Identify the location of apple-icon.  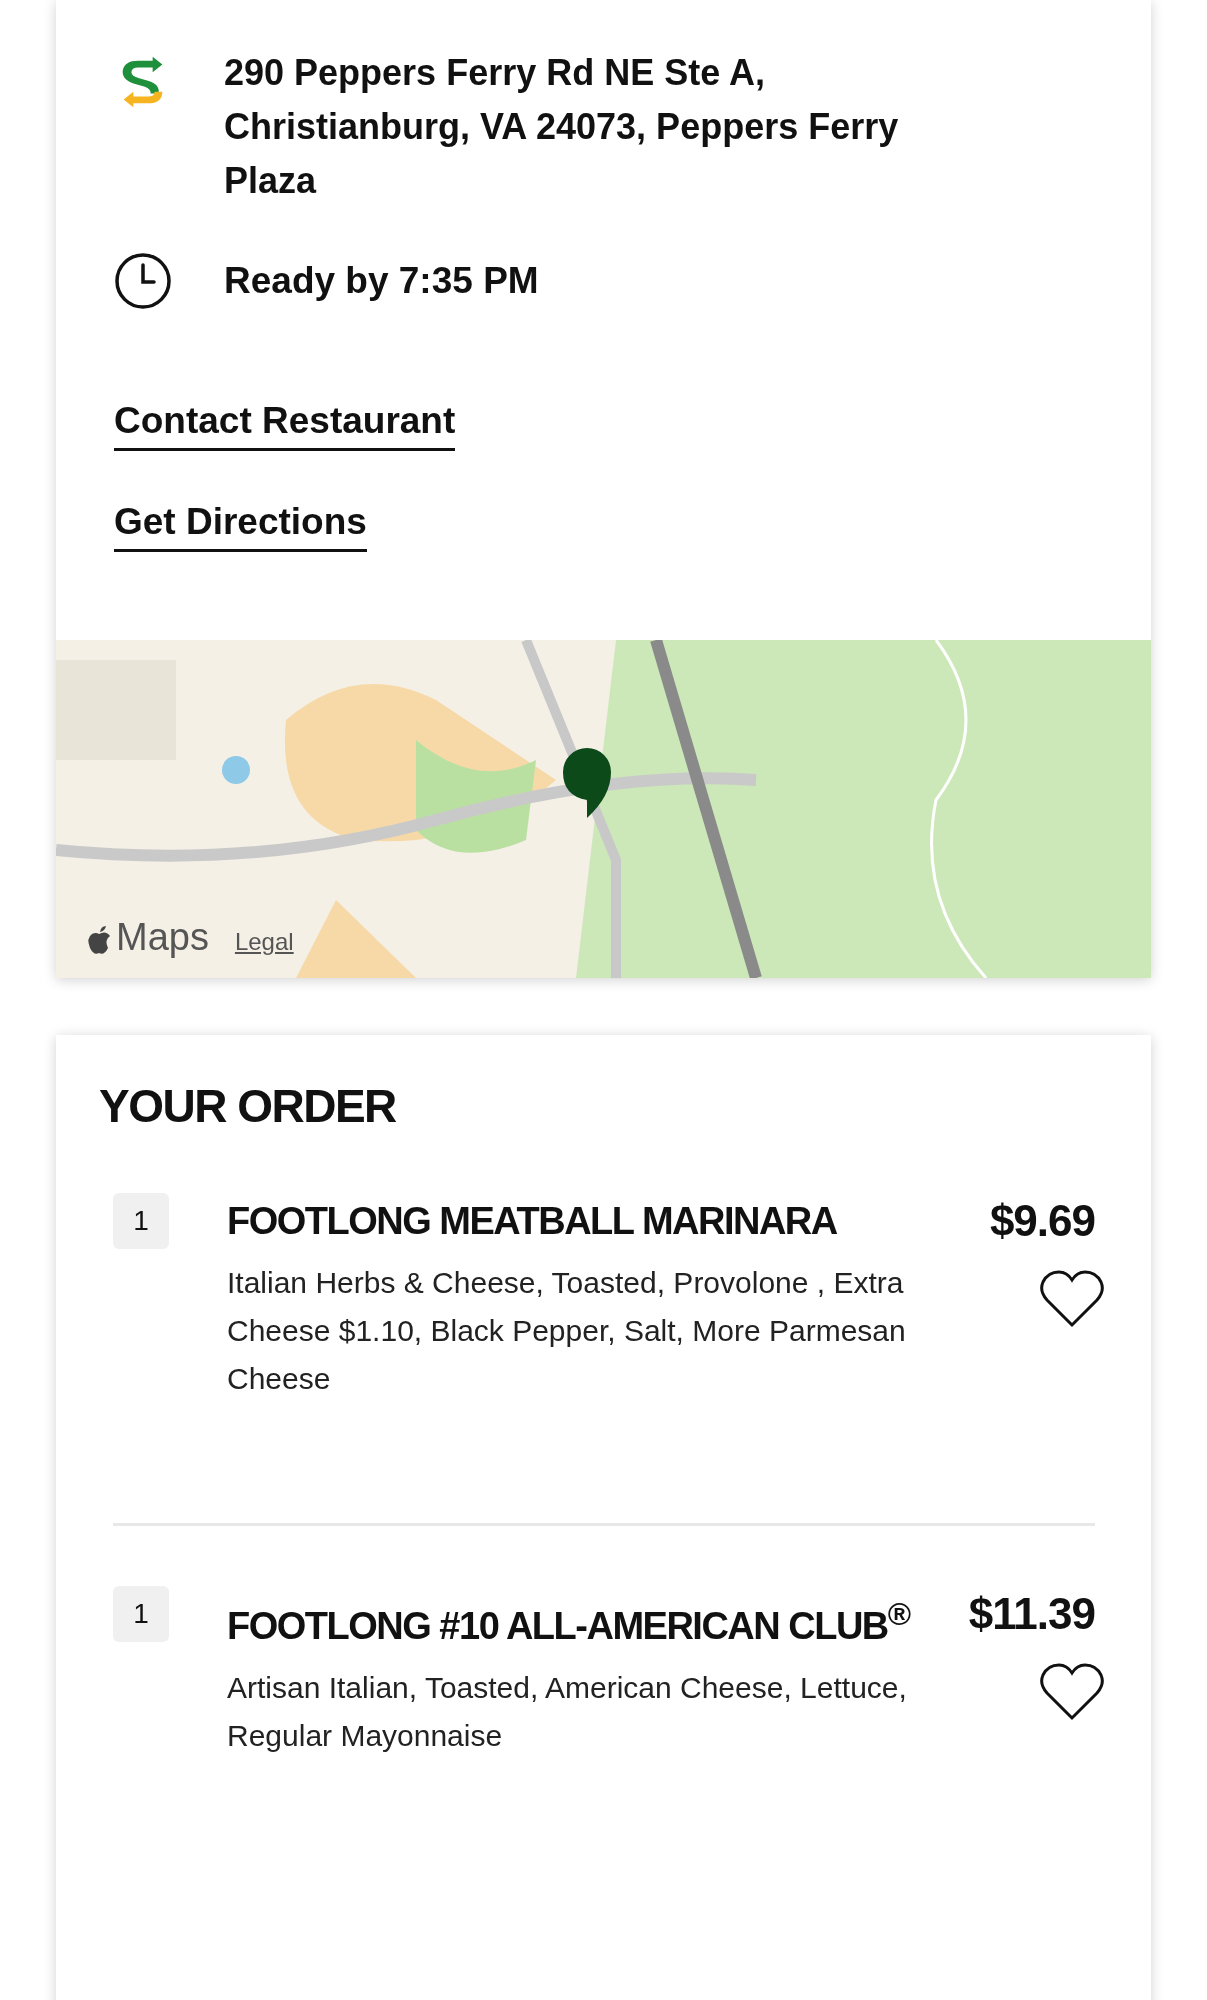
(99, 941).